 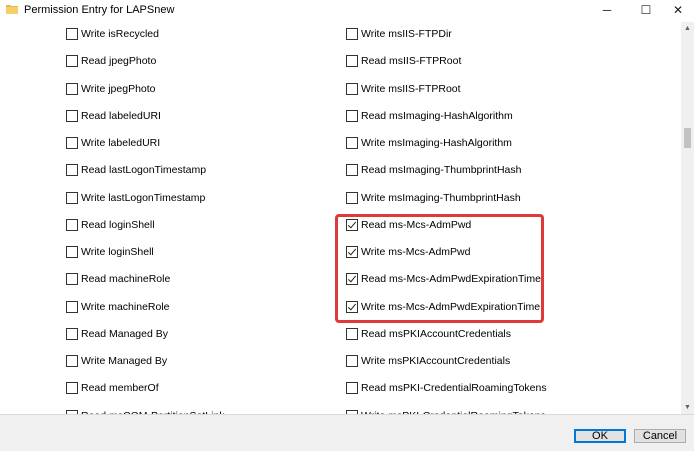 I want to click on permission-label: Write msIIS-FTPDir, so click(x=406, y=34).